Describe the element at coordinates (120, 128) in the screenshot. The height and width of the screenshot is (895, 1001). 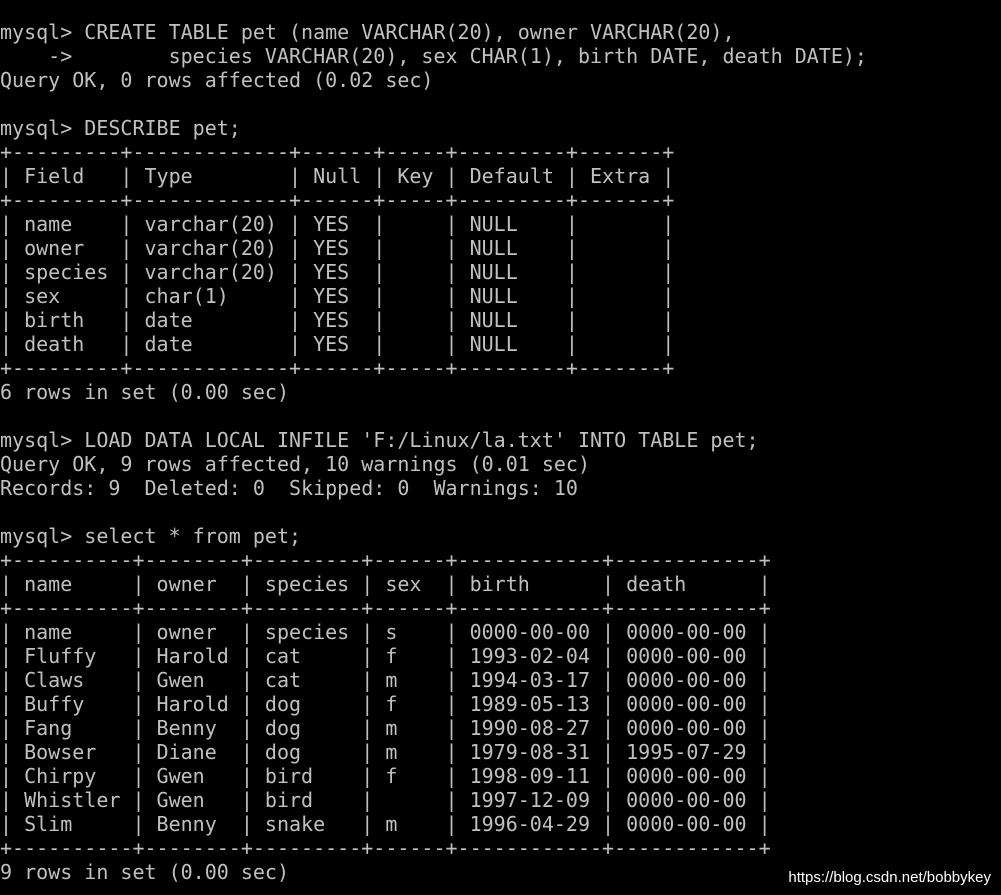
I see `prompt-describe: mysql> DESCRIBE pet;` at that location.